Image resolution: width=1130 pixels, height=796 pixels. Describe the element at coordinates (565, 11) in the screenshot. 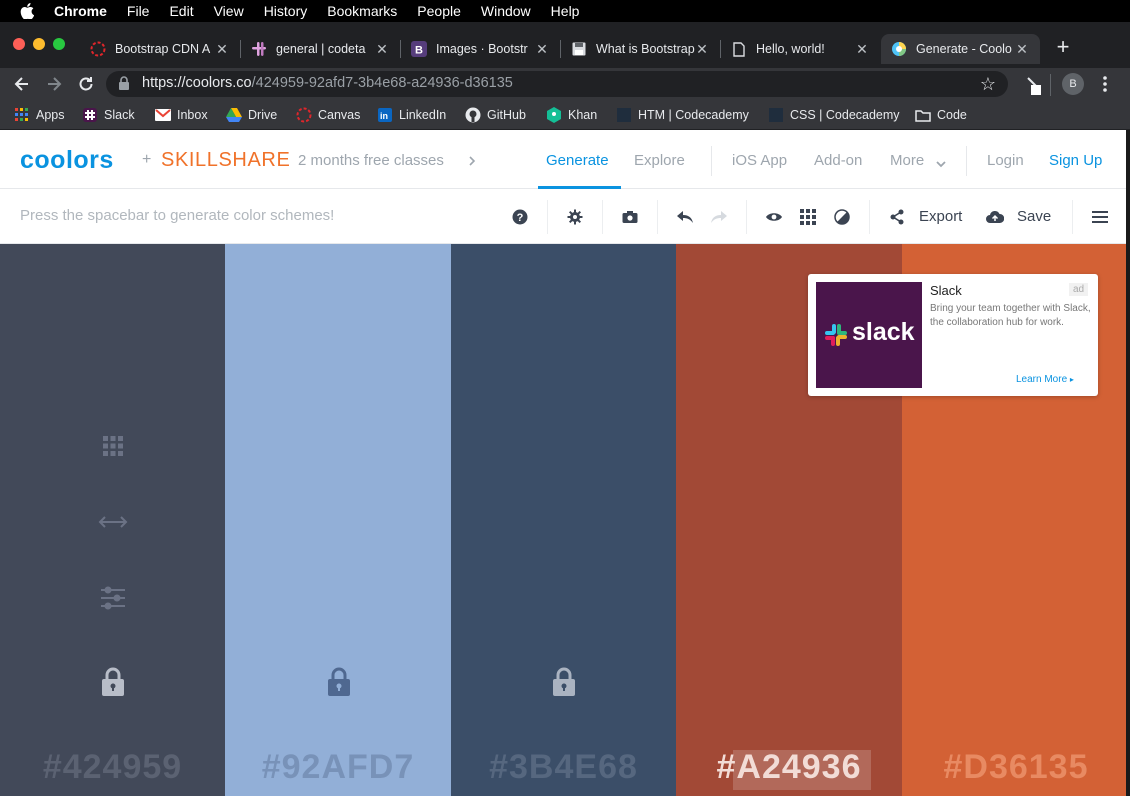

I see `menu-help: Help` at that location.